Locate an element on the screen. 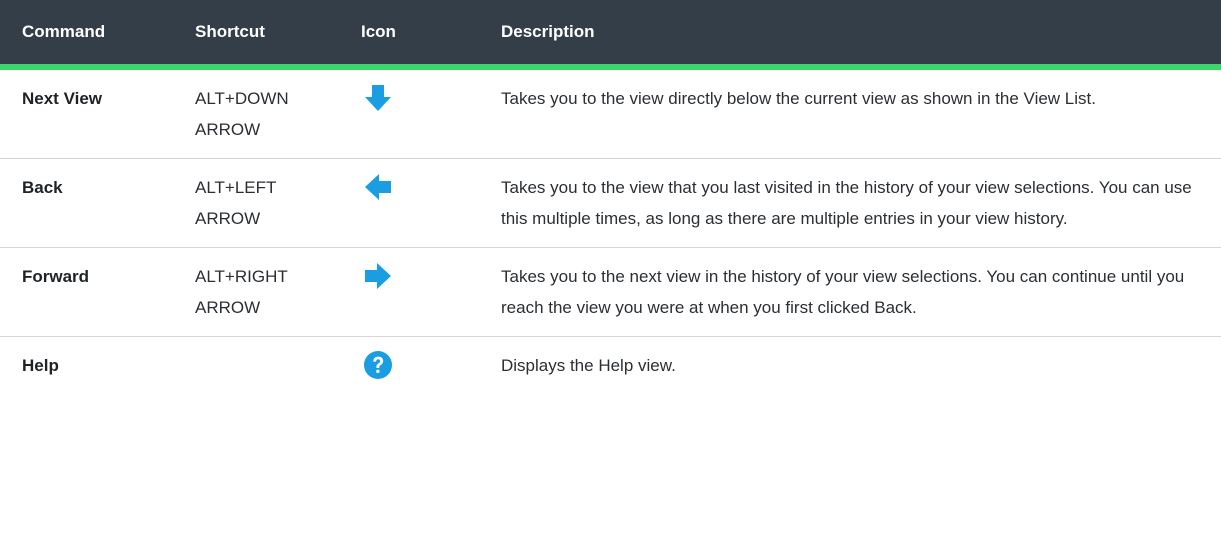 Image resolution: width=1221 pixels, height=537 pixels. header-row: Command Shortcut Icon Description is located at coordinates (610, 35).